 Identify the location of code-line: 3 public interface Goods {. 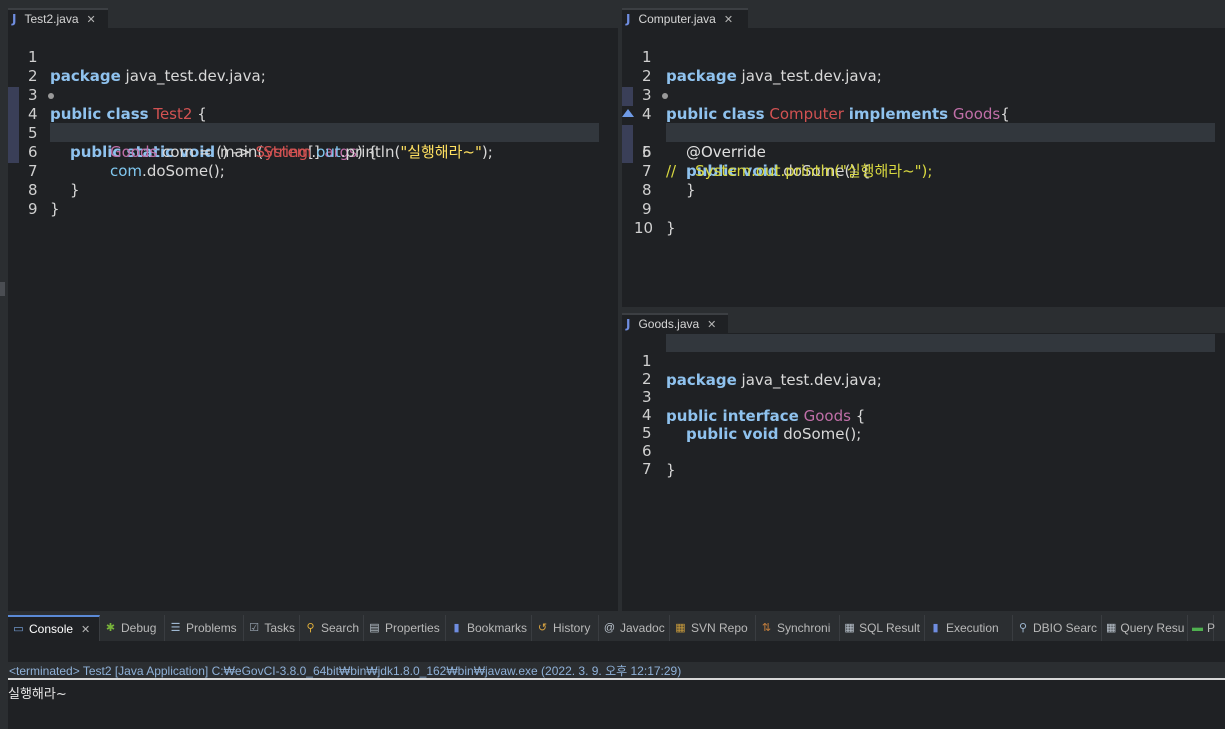
(923, 397).